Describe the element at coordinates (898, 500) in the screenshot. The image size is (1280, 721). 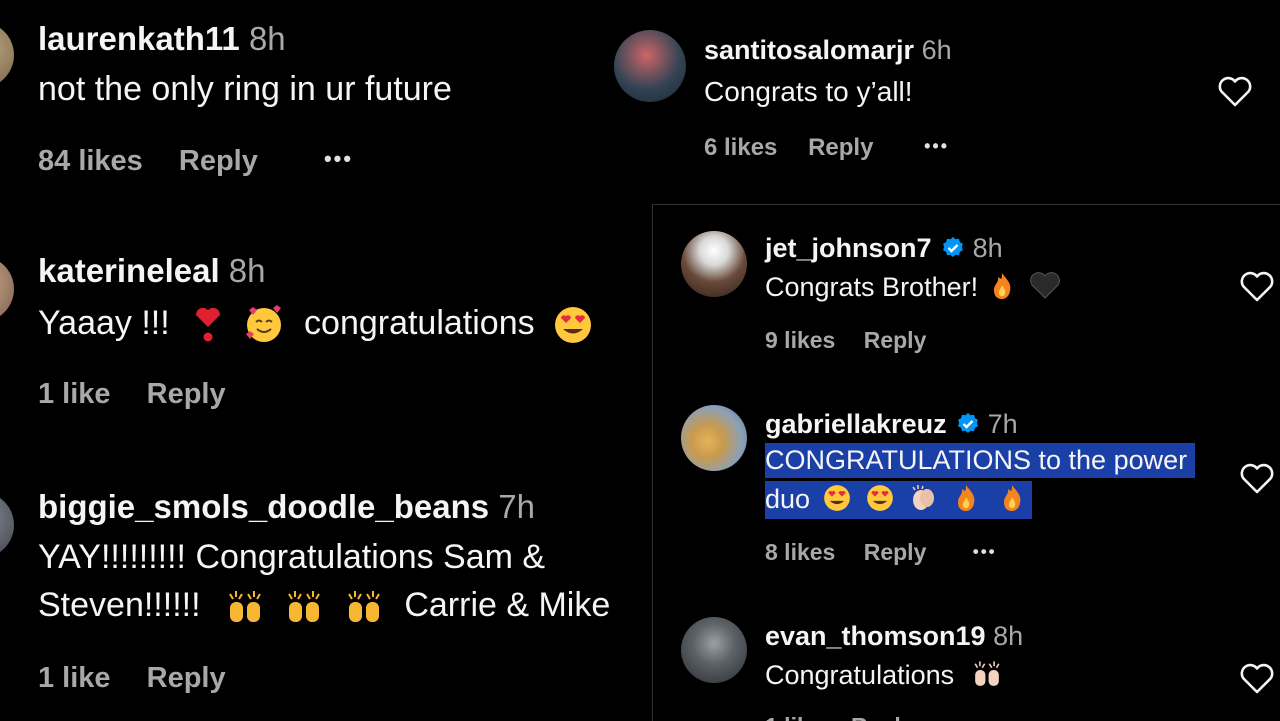
I see `comment-text-line: duo` at that location.